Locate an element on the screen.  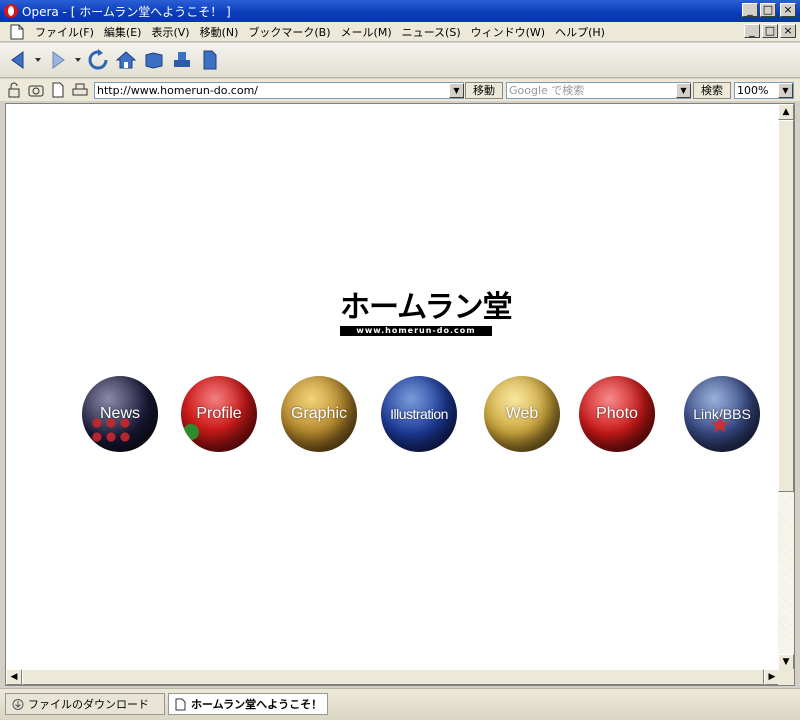
vertical-scroll-track is located at coordinates (786, 573).